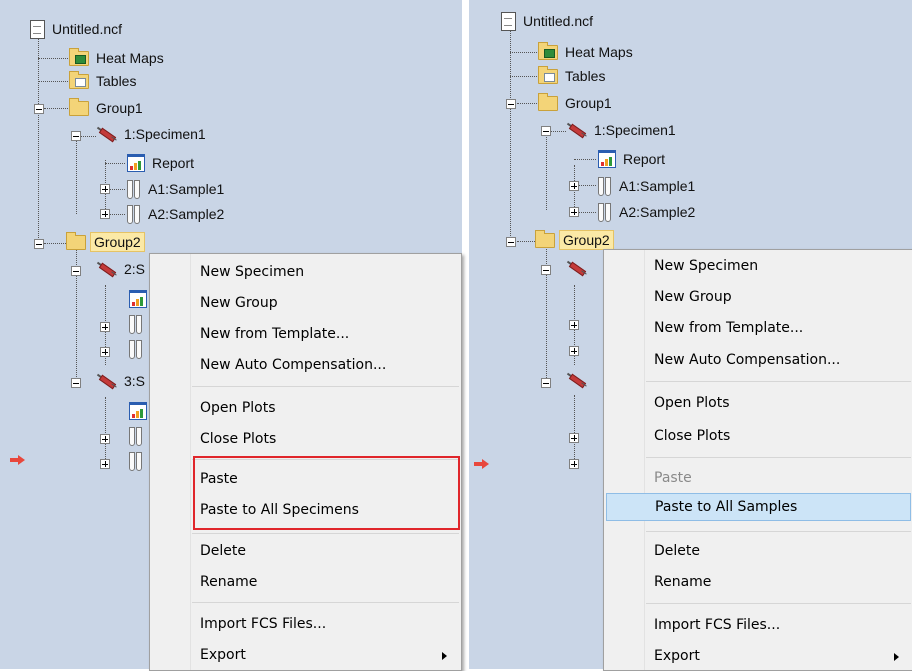 The image size is (912, 671). I want to click on tree-node-specimen3: 3:S, so click(122, 381).